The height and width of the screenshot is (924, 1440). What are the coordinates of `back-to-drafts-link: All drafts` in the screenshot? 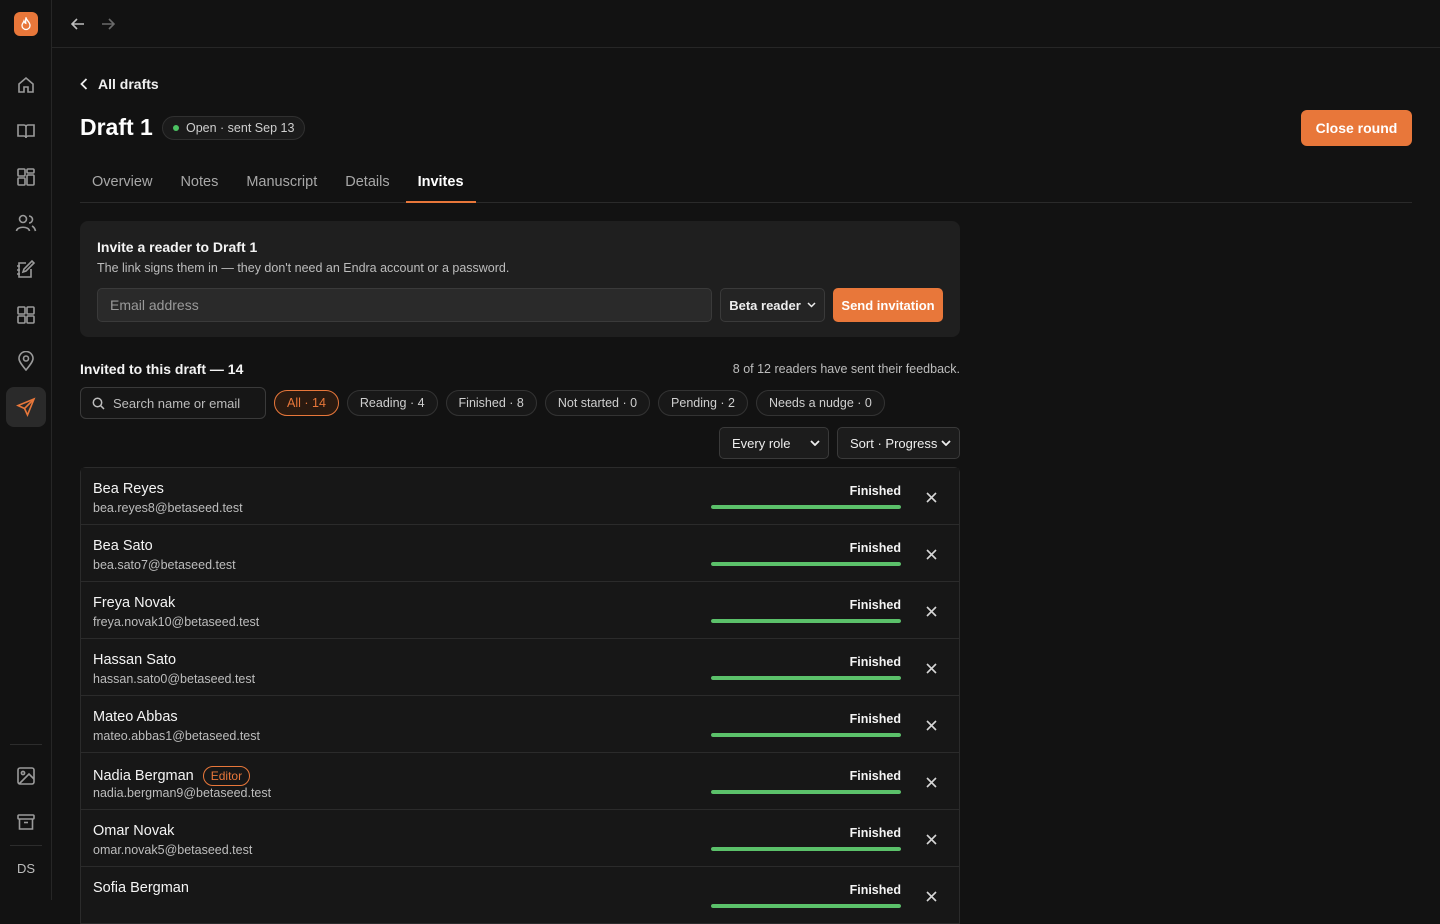 It's located at (119, 84).